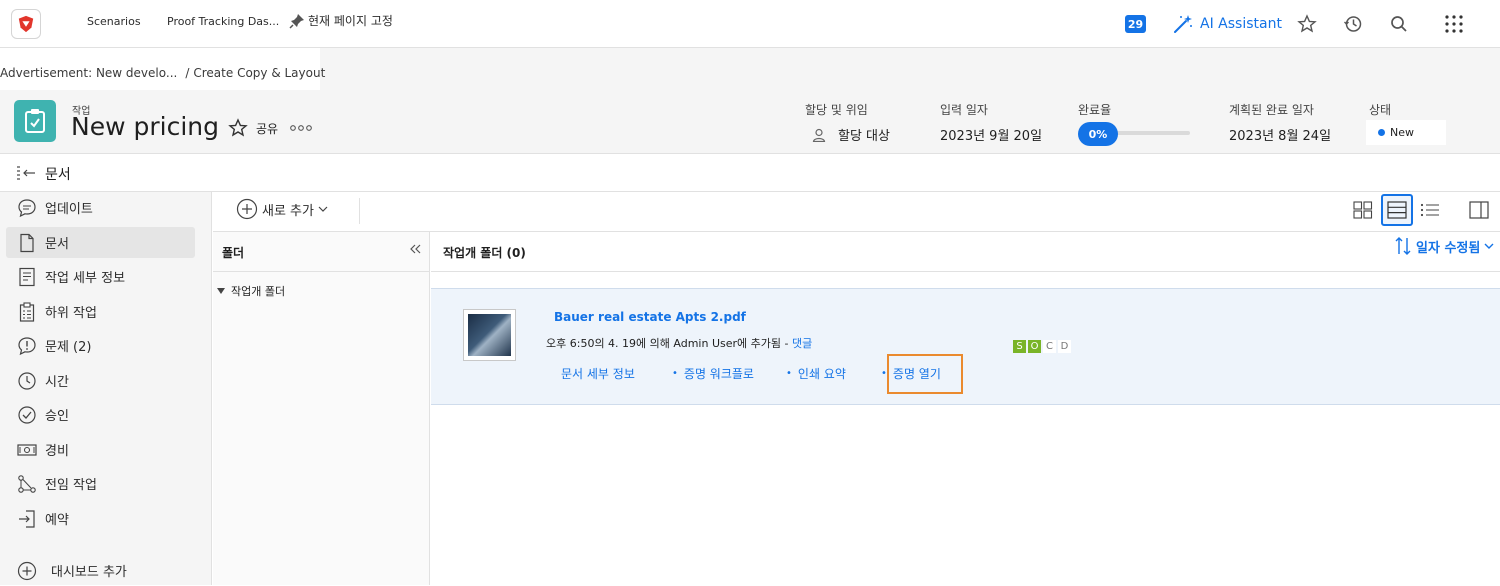 The width and height of the screenshot is (1500, 586). What do you see at coordinates (35, 121) in the screenshot?
I see `task-type-icon` at bounding box center [35, 121].